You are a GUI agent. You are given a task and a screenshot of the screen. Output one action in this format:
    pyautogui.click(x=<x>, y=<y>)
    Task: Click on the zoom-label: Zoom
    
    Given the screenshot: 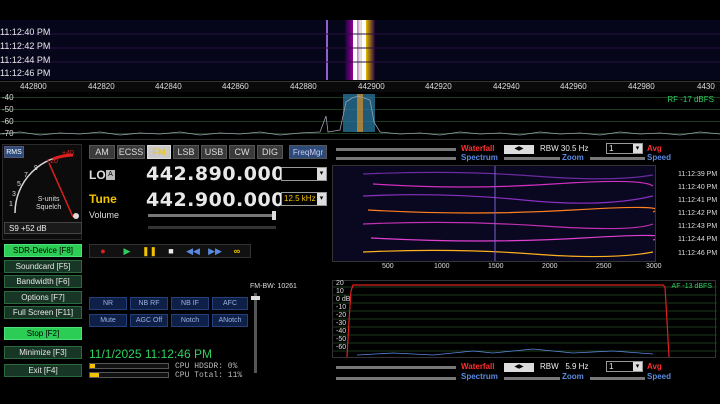 What is the action you would take?
    pyautogui.click(x=573, y=157)
    